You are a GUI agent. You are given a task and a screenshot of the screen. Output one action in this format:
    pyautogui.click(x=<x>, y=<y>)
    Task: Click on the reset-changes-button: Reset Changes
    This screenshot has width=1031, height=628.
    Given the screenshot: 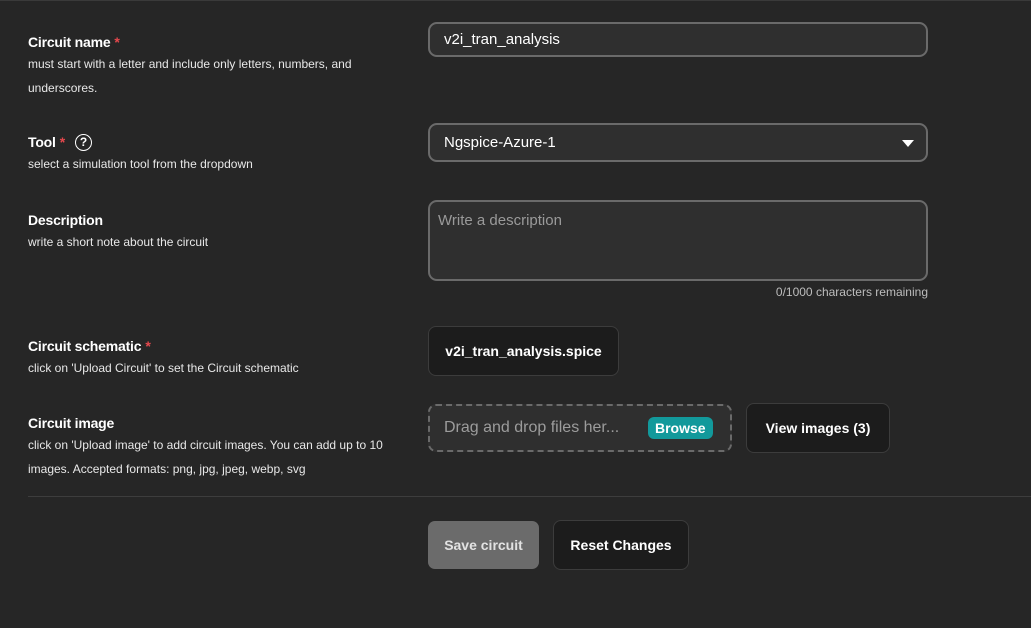 What is the action you would take?
    pyautogui.click(x=621, y=545)
    